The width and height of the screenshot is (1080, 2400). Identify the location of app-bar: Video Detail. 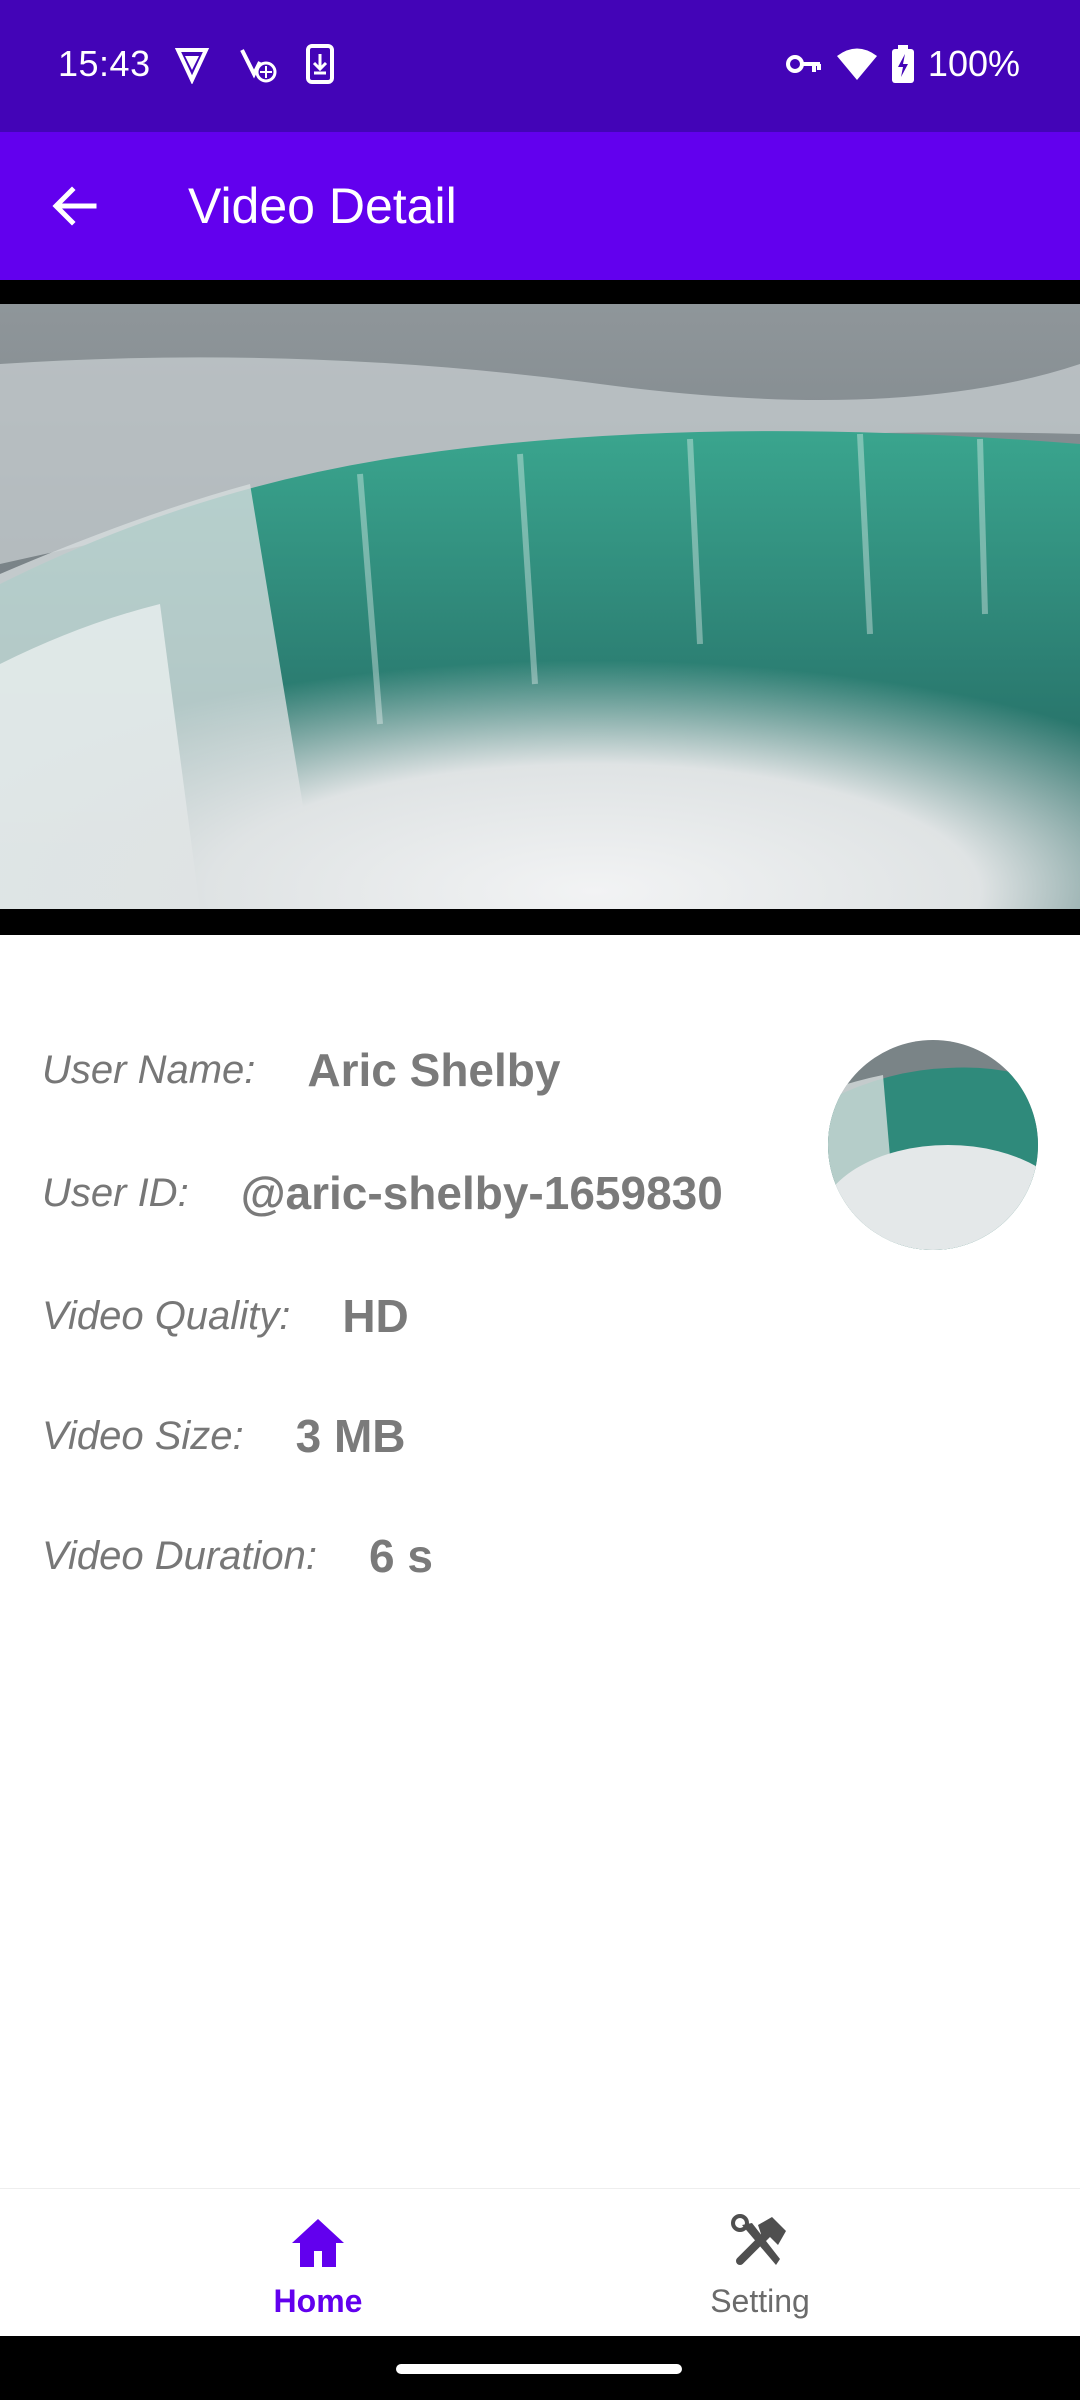
(540, 206).